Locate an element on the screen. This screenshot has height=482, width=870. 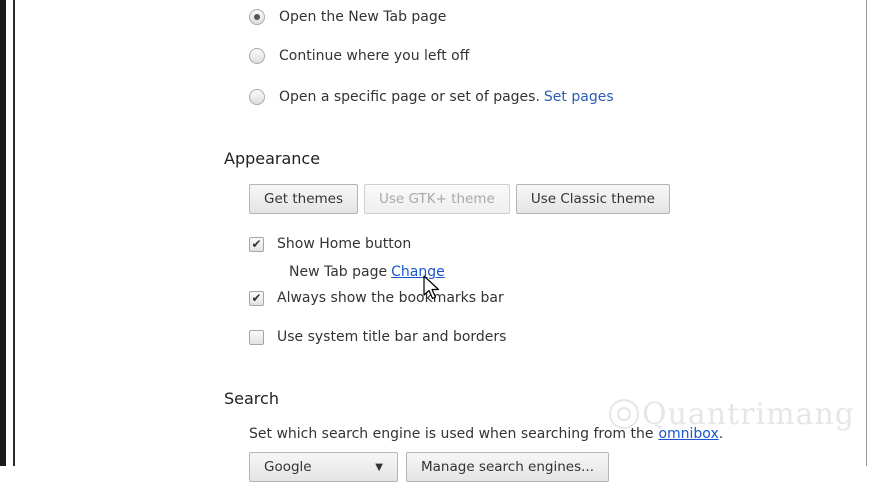
radio-open-new-tab: Open the New Tab page is located at coordinates (347, 17).